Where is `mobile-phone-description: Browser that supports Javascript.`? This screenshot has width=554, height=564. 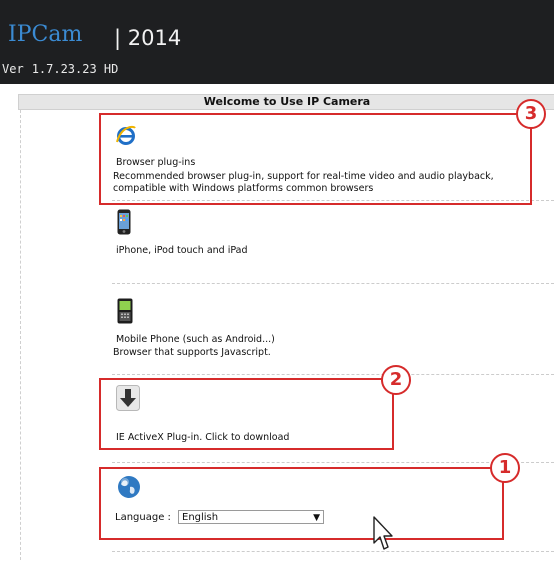
mobile-phone-description: Browser that supports Javascript. is located at coordinates (192, 352).